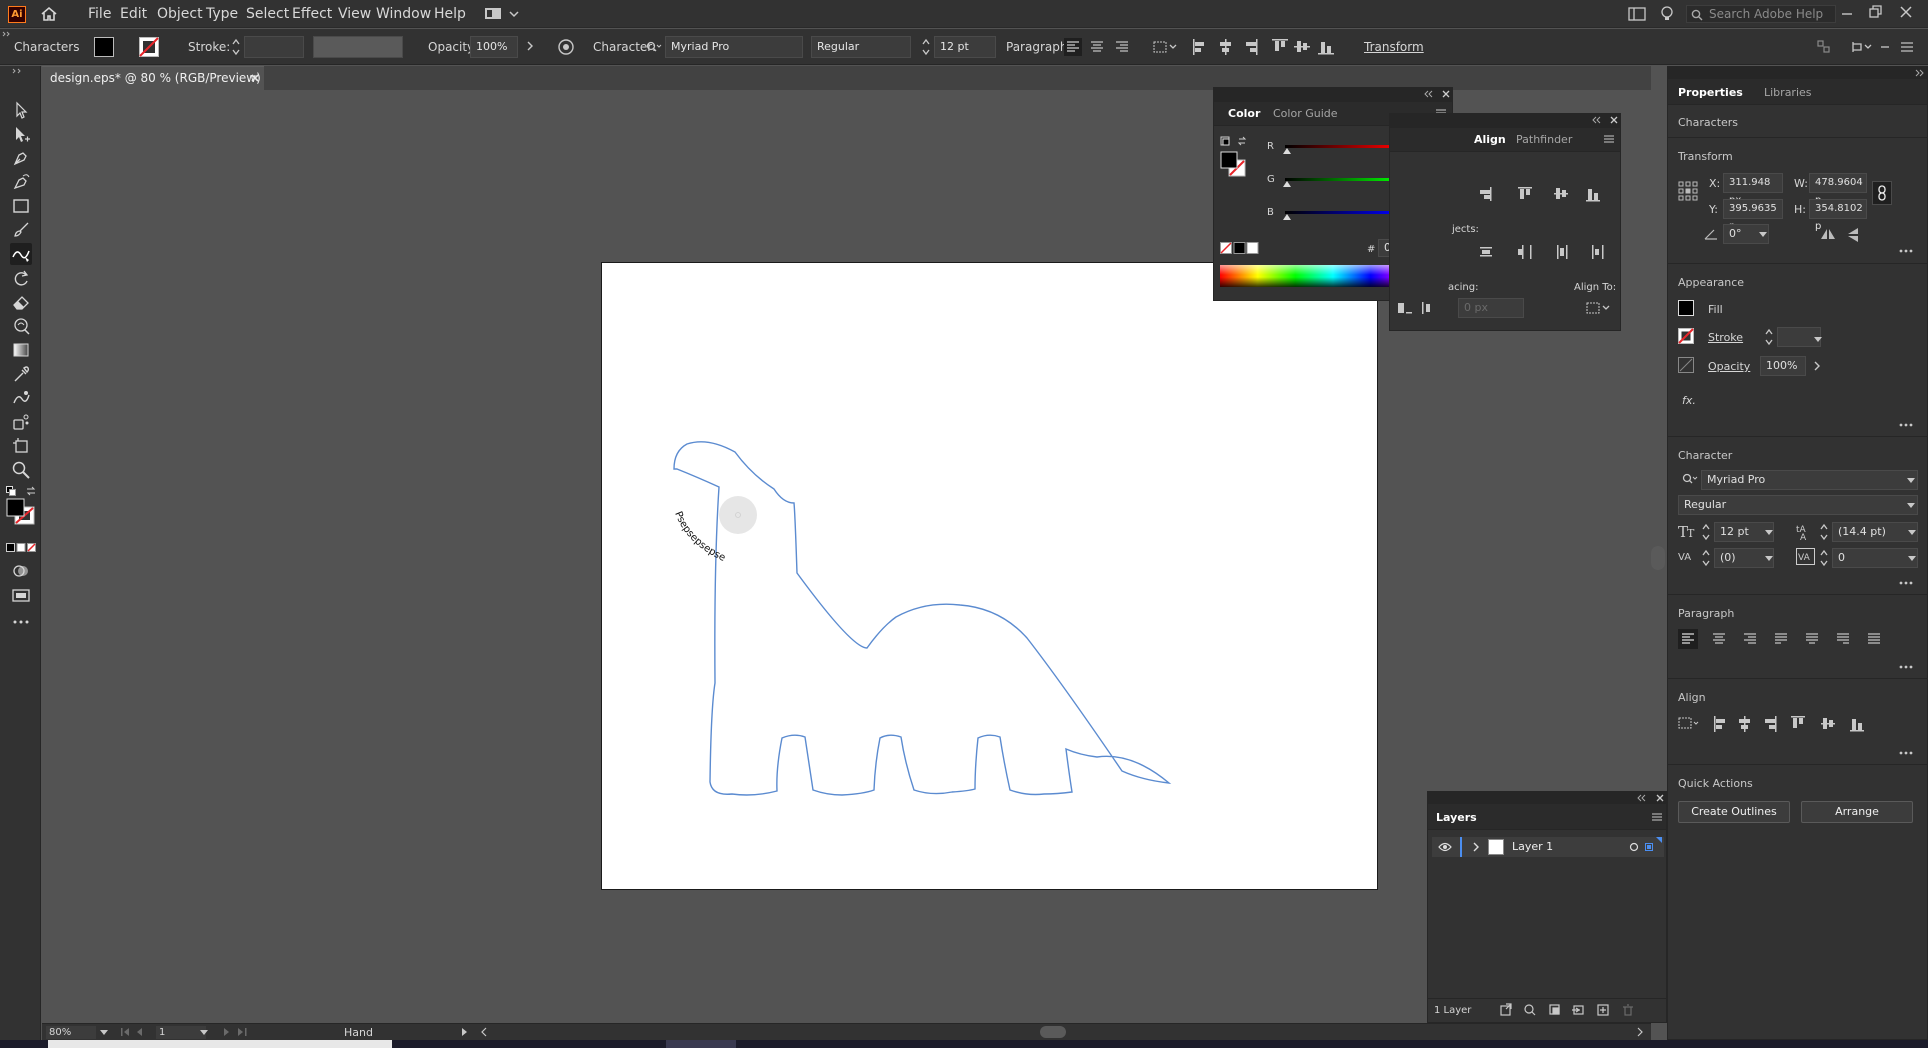 Image resolution: width=1928 pixels, height=1048 pixels. Describe the element at coordinates (1394, 47) in the screenshot. I see `transform-link: Transform` at that location.